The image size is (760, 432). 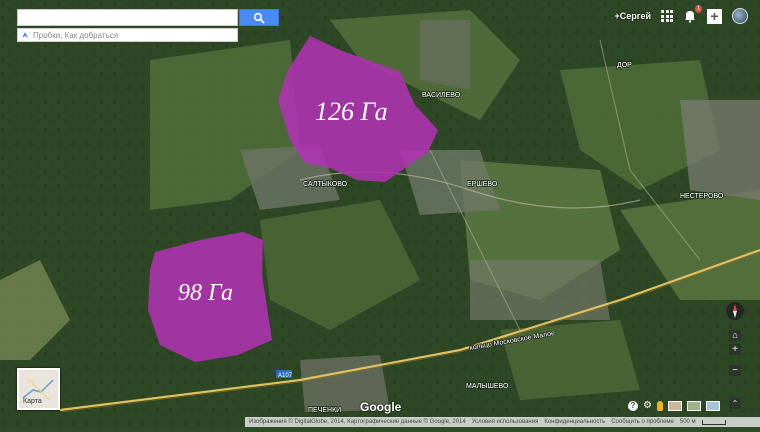 What do you see at coordinates (38, 389) in the screenshot?
I see `map-type-toggle: Карта` at bounding box center [38, 389].